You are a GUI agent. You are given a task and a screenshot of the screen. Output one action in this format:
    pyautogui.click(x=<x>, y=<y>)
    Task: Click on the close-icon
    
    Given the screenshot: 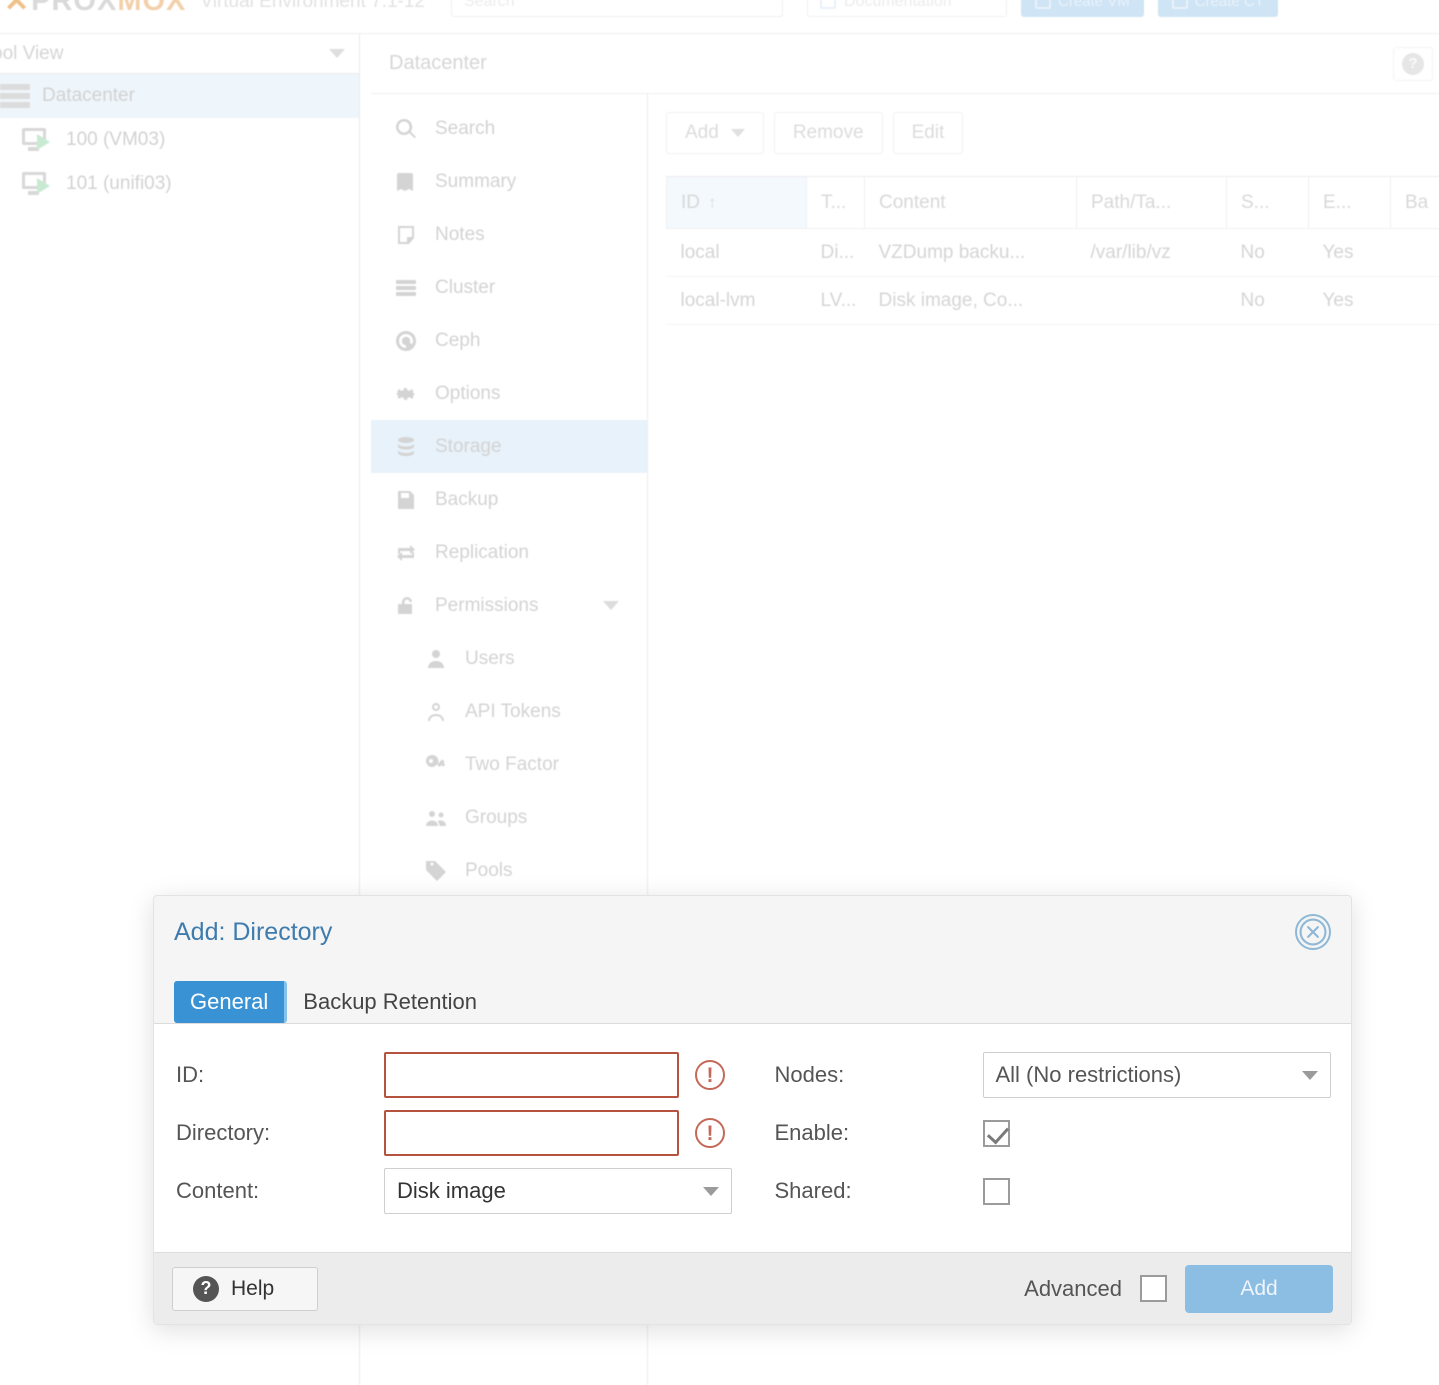 What is the action you would take?
    pyautogui.click(x=1313, y=932)
    